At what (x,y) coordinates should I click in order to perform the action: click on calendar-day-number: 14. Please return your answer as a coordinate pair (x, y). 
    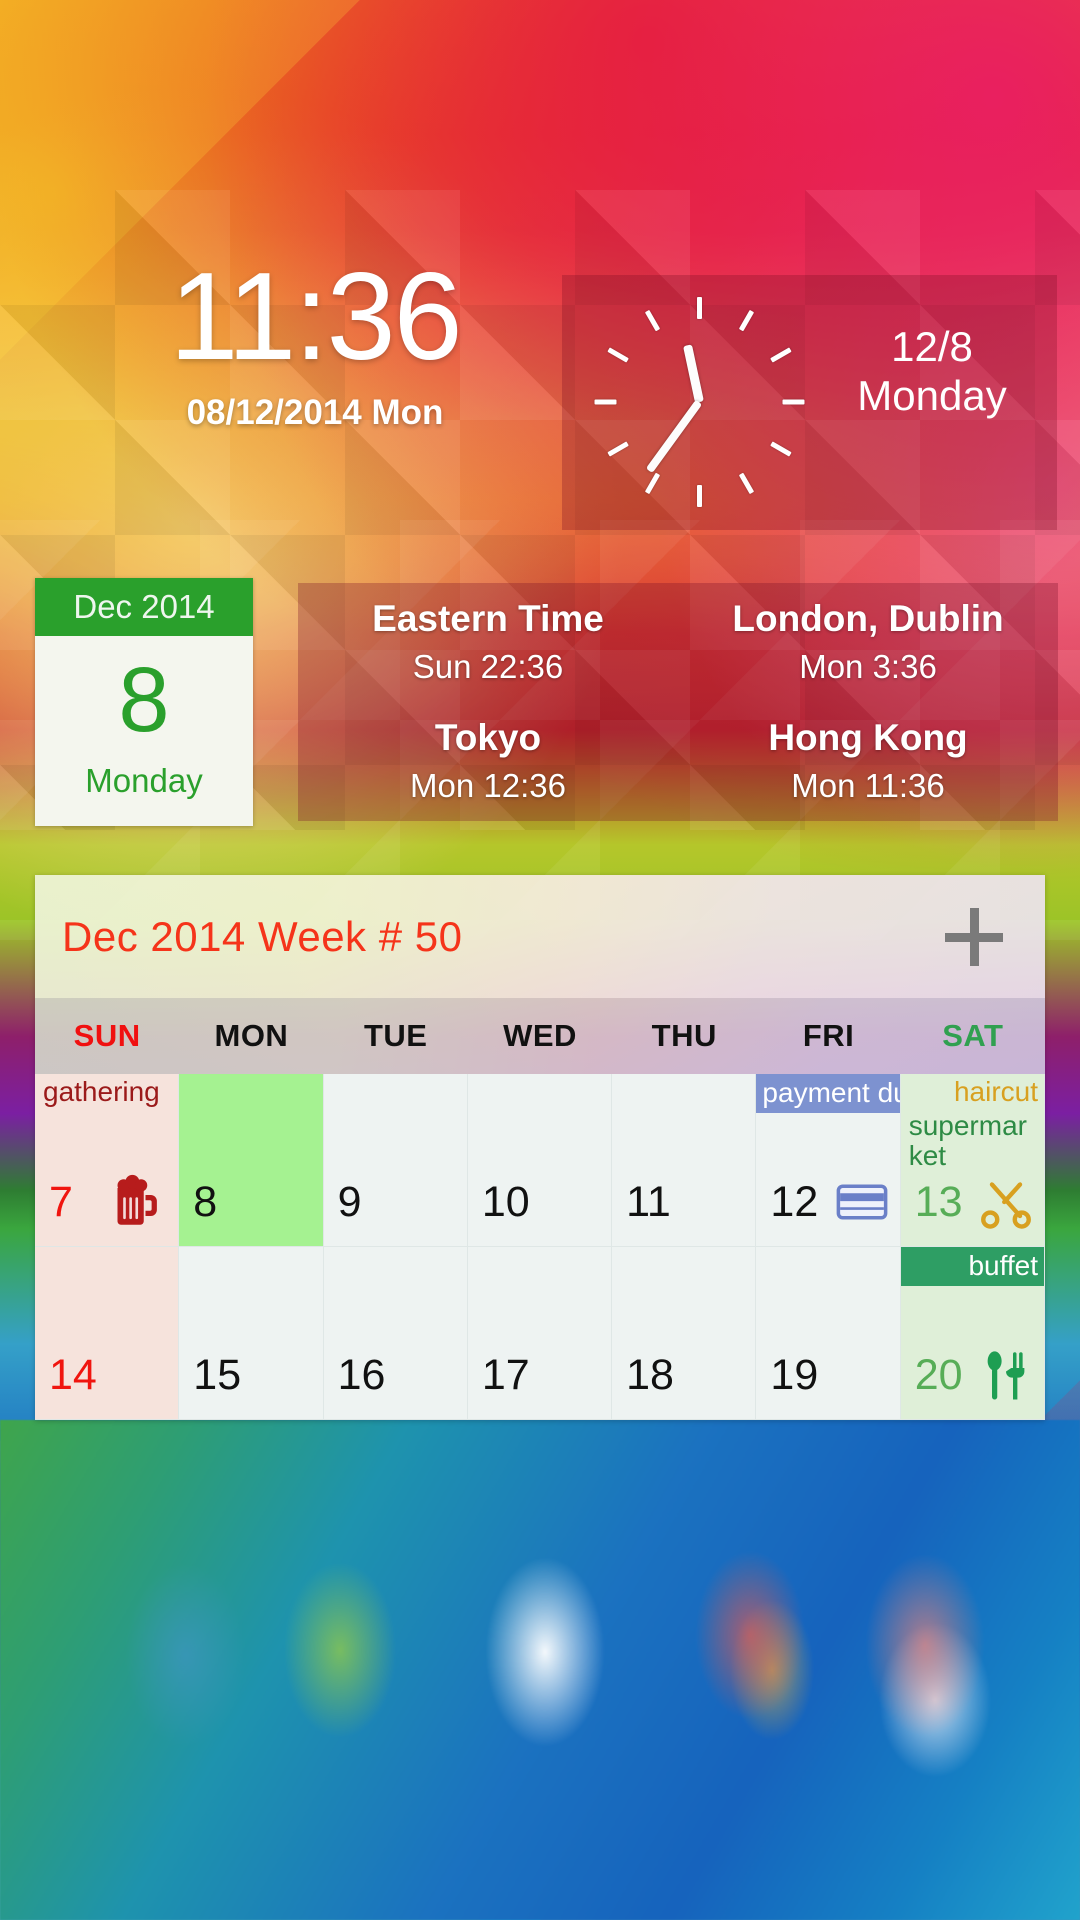
    Looking at the image, I should click on (73, 1375).